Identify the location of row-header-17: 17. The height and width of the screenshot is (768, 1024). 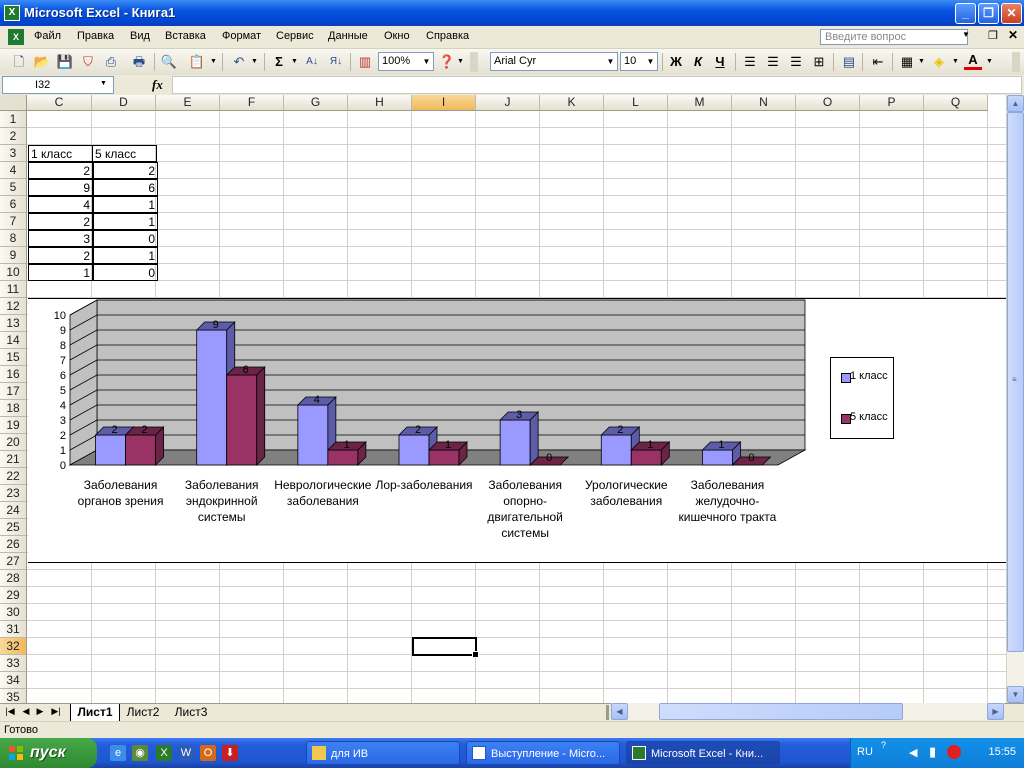
(13, 391).